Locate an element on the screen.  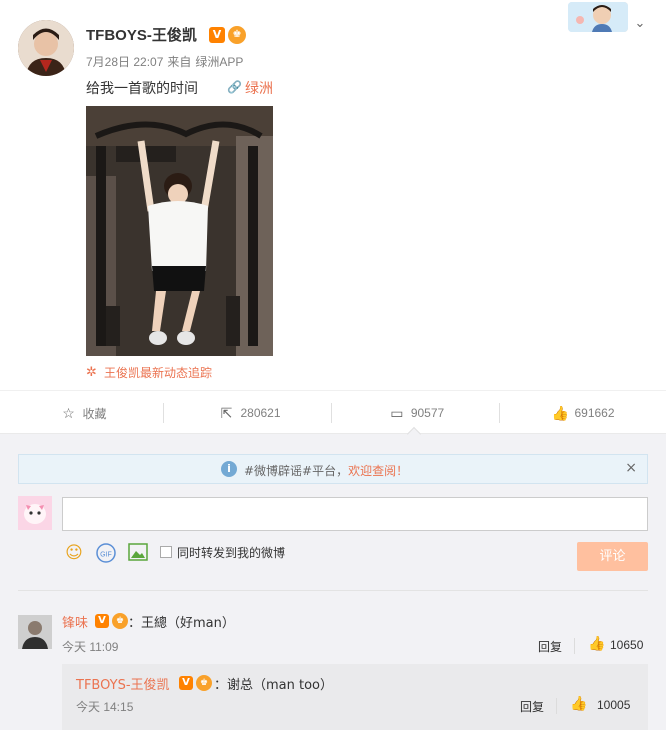
rumor-notice: i #微博辟谣#平台，欢迎查阅！ × is located at coordinates (333, 469).